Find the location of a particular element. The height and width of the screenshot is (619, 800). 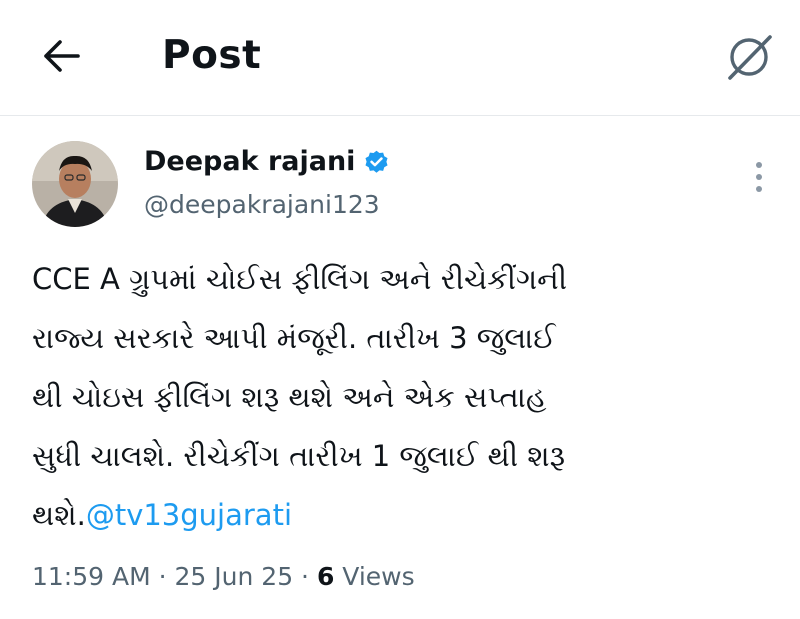

post-text-line: થશે.@tv13gujarati is located at coordinates (402, 515).